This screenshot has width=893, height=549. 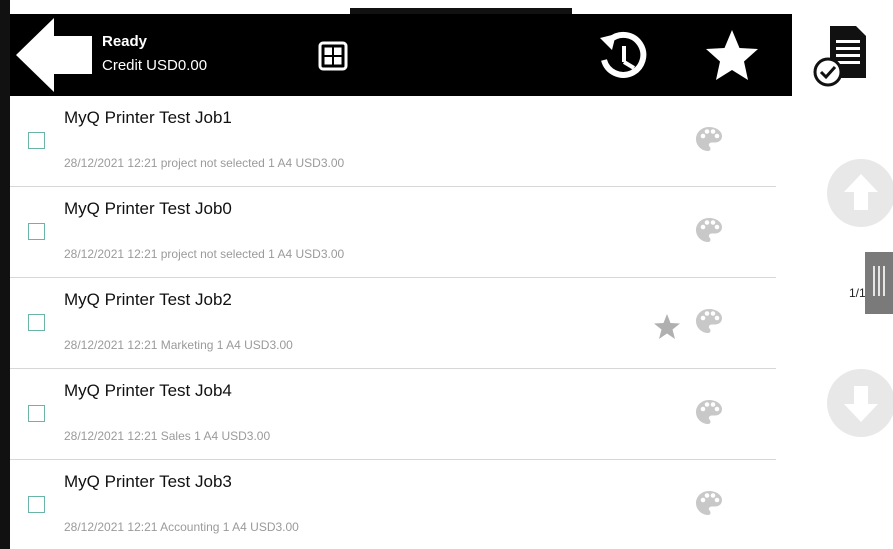 What do you see at coordinates (178, 345) in the screenshot?
I see `job-meta: 28/12/2021 12:21 Marketing 1 A4 USD3.00` at bounding box center [178, 345].